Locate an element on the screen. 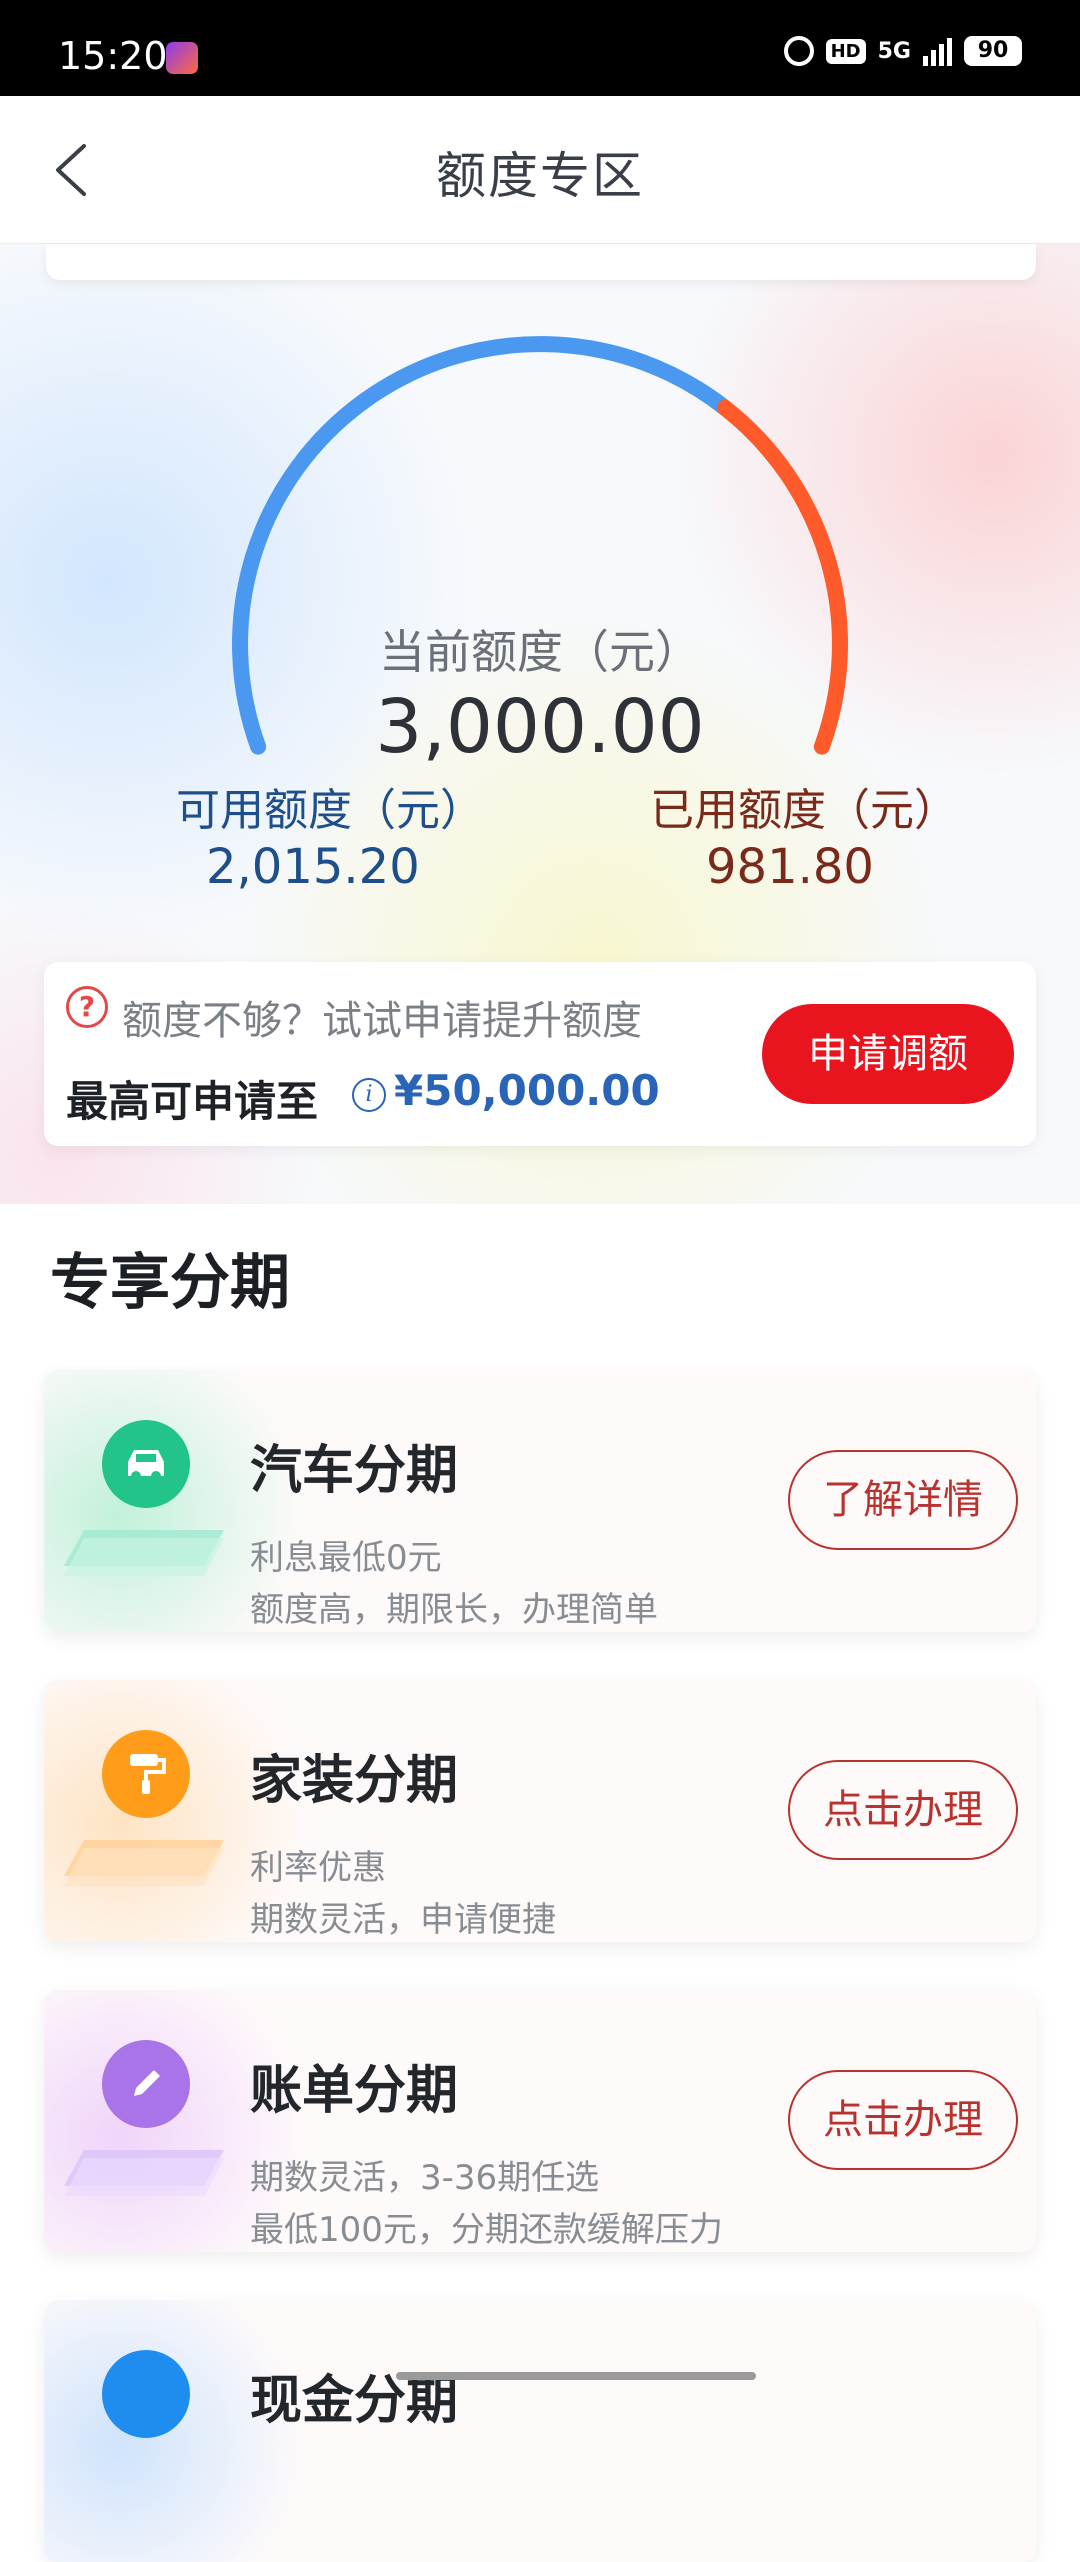  available-credit-value: 2,015.20 is located at coordinates (313, 867).